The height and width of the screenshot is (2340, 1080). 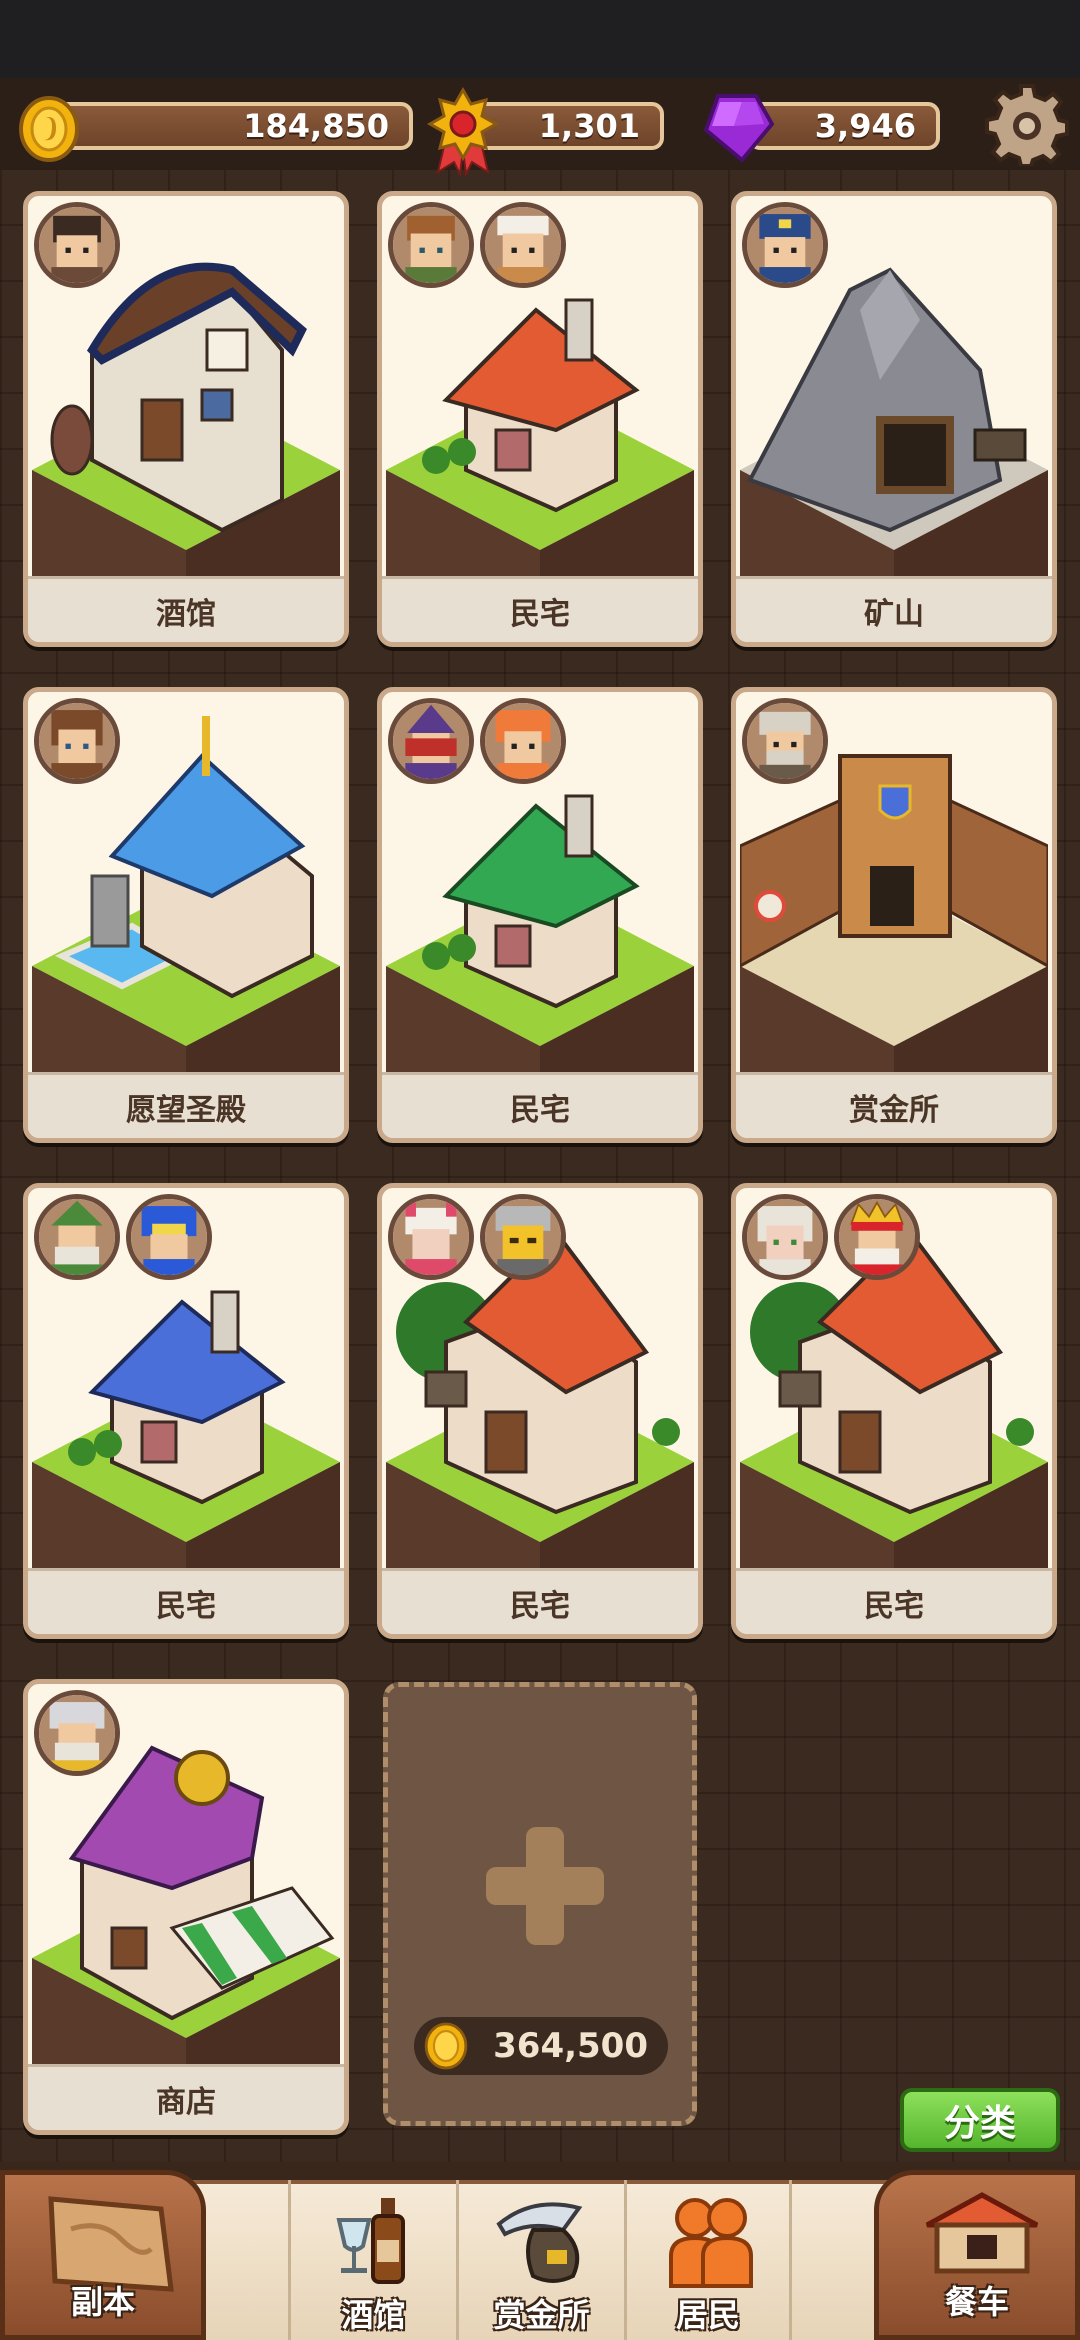 What do you see at coordinates (539, 2242) in the screenshot?
I see `sword-bag-icon` at bounding box center [539, 2242].